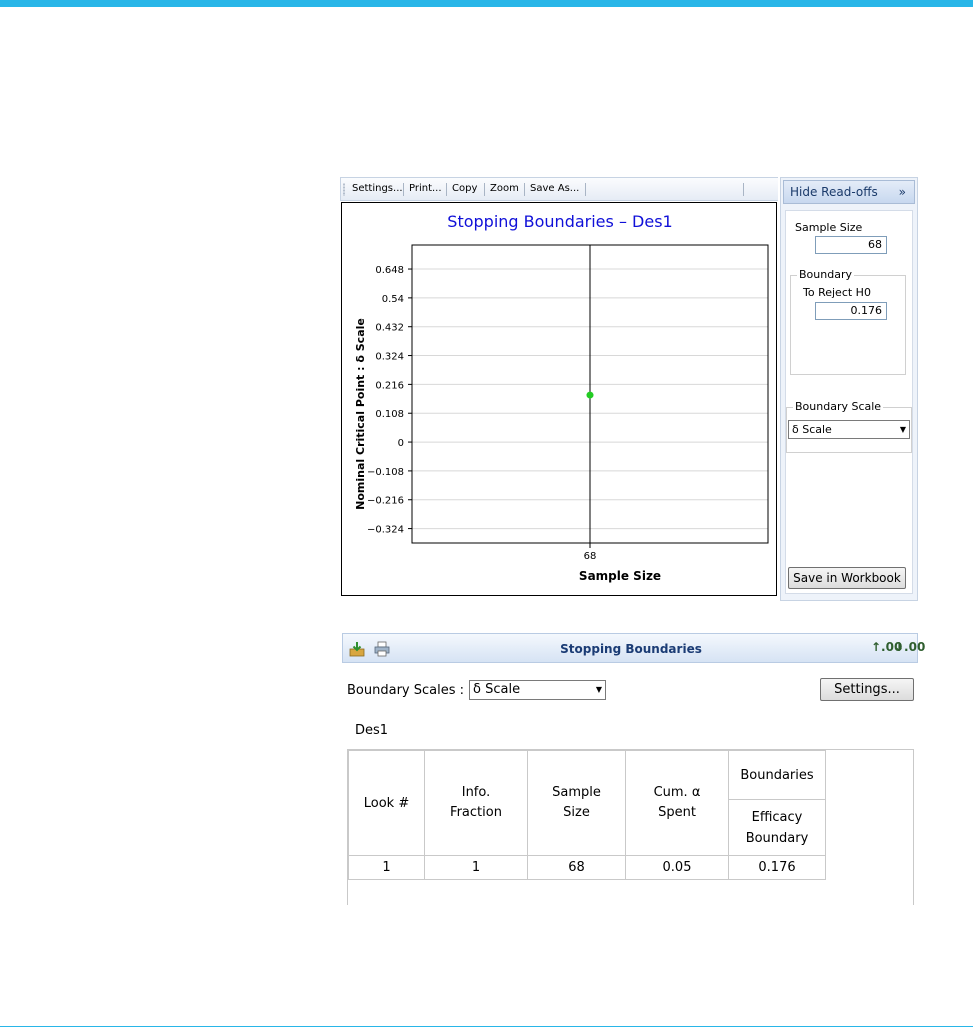  What do you see at coordinates (372, 730) in the screenshot?
I see `design-label: Des1` at bounding box center [372, 730].